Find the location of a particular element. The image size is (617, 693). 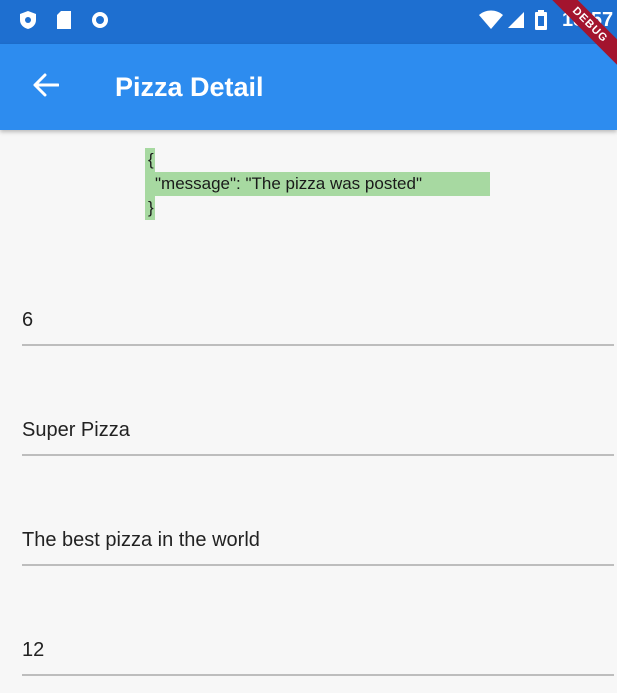

json-message-body: "message": "The pizza was posted" is located at coordinates (317, 184).